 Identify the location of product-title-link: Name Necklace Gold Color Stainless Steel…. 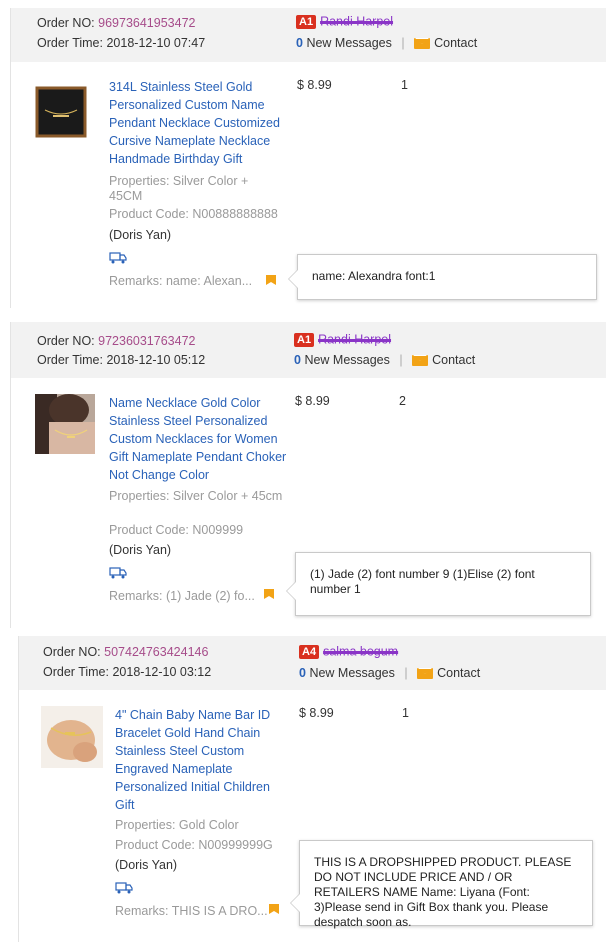
(199, 439).